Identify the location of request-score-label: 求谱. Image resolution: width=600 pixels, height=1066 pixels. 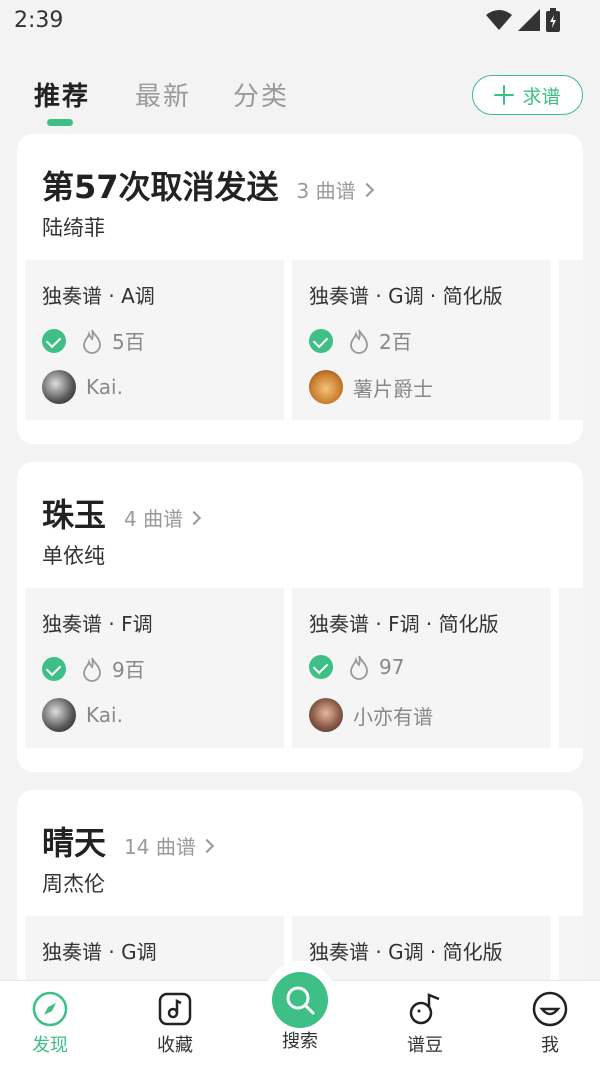
(541, 96).